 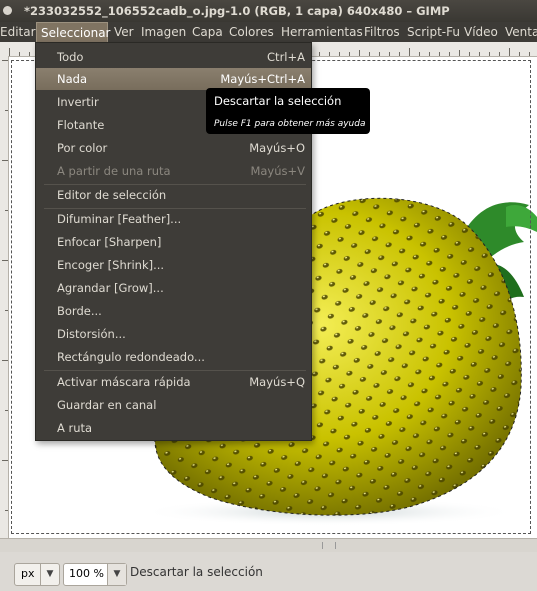 I want to click on menu-item-guardar-canal: Guardar en canal, so click(x=173, y=405).